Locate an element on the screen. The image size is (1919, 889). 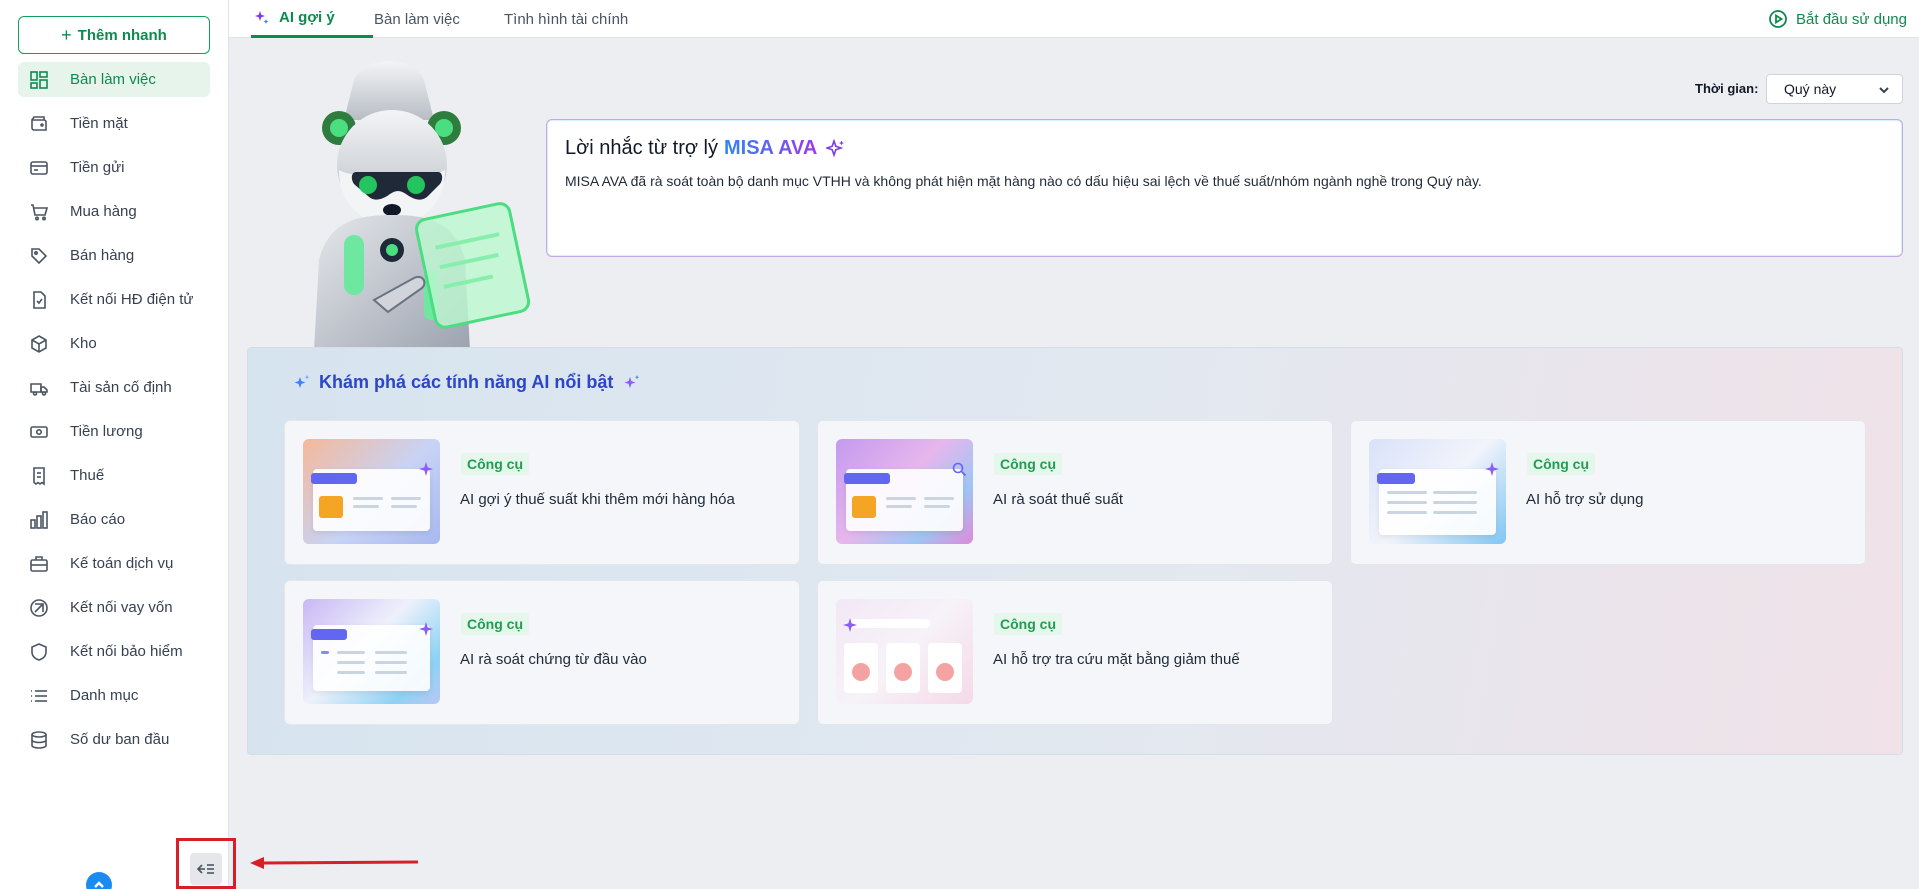
start-using-label: Bắt đầu sử dụng is located at coordinates (1851, 19).